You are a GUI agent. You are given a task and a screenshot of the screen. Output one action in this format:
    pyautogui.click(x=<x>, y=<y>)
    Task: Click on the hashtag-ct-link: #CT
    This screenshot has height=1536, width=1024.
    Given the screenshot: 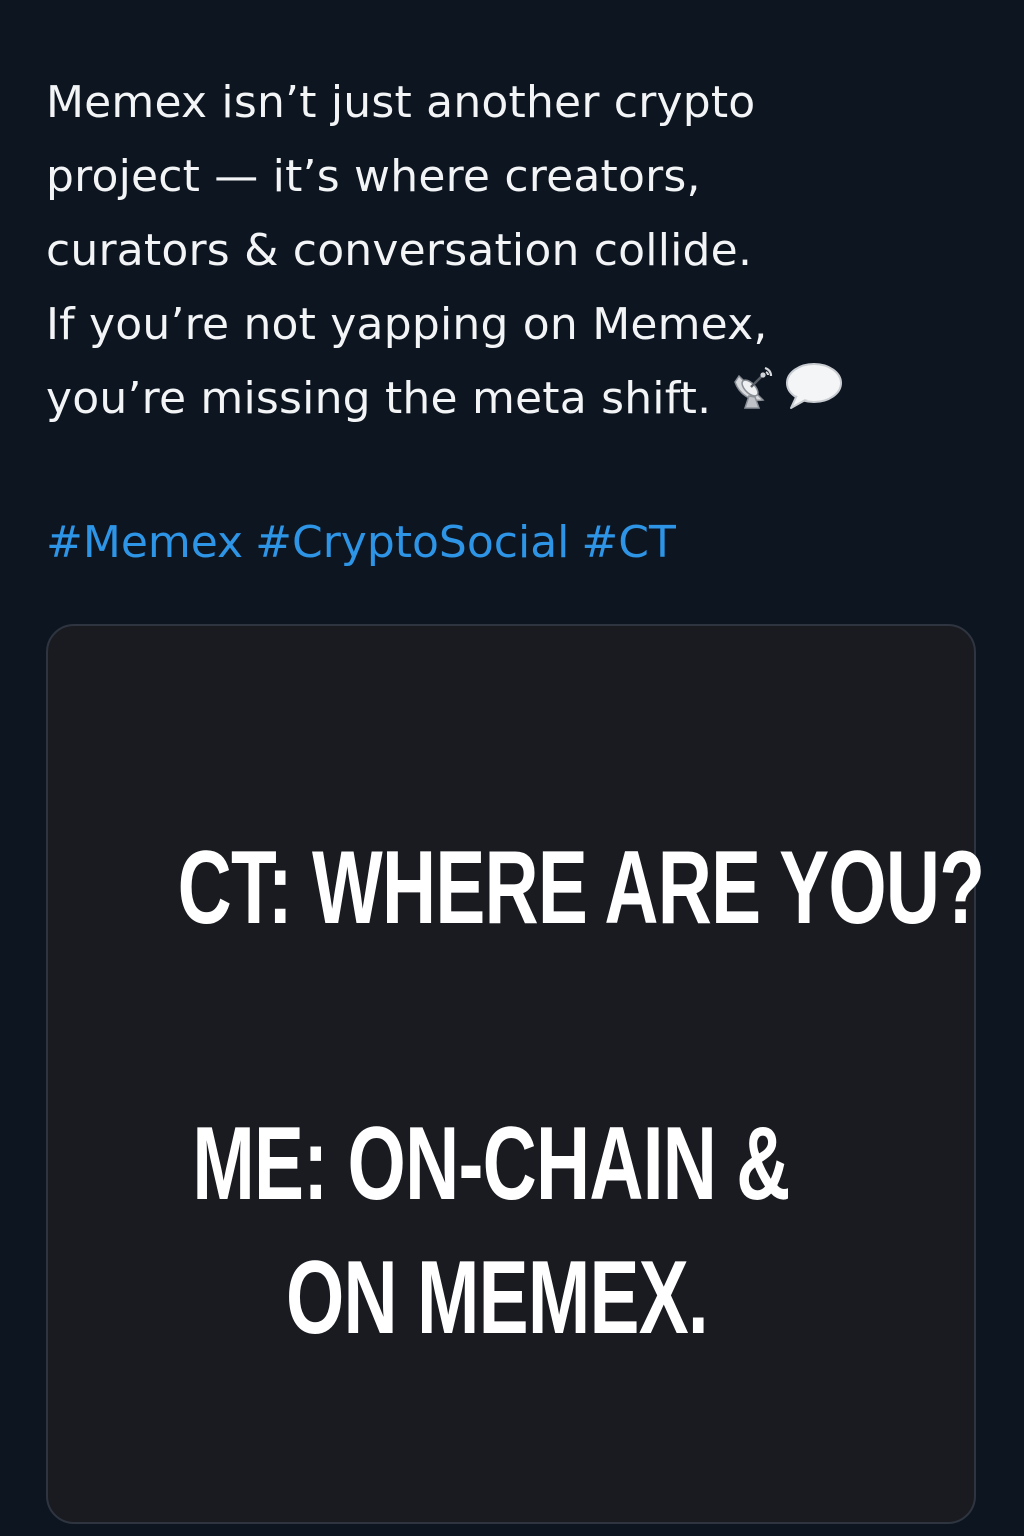 What is the action you would take?
    pyautogui.click(x=628, y=542)
    